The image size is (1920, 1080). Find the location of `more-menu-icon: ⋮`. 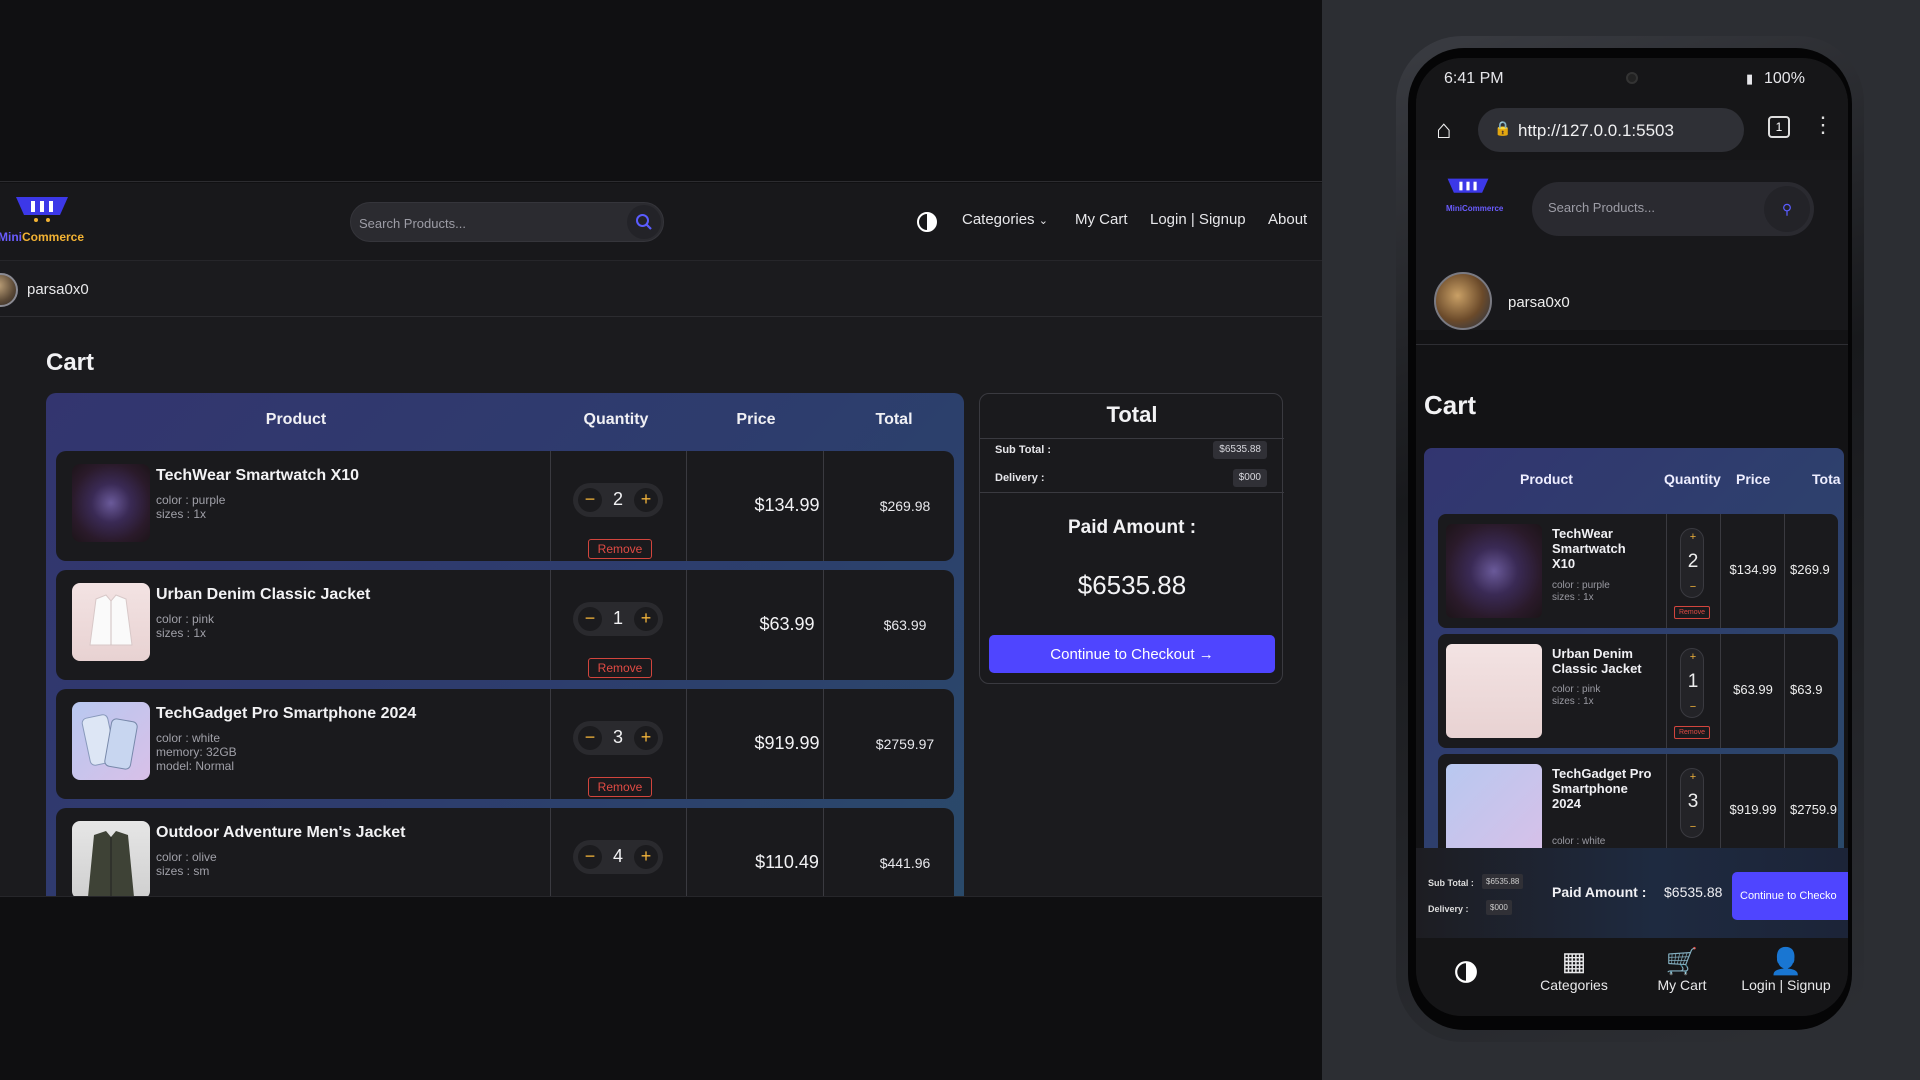

more-menu-icon: ⋮ is located at coordinates (1823, 125).